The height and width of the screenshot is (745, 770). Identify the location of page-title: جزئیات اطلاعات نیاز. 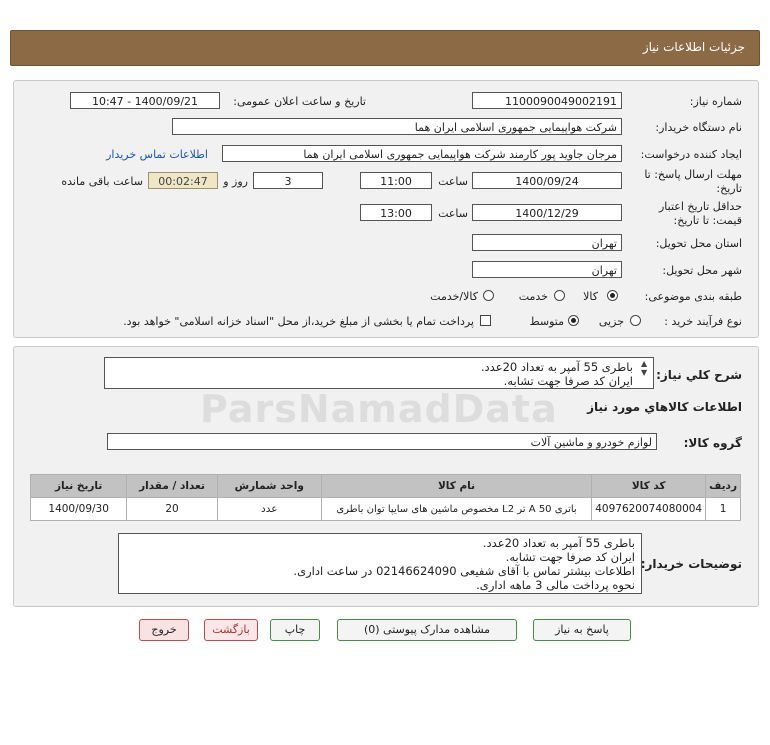
(693, 47).